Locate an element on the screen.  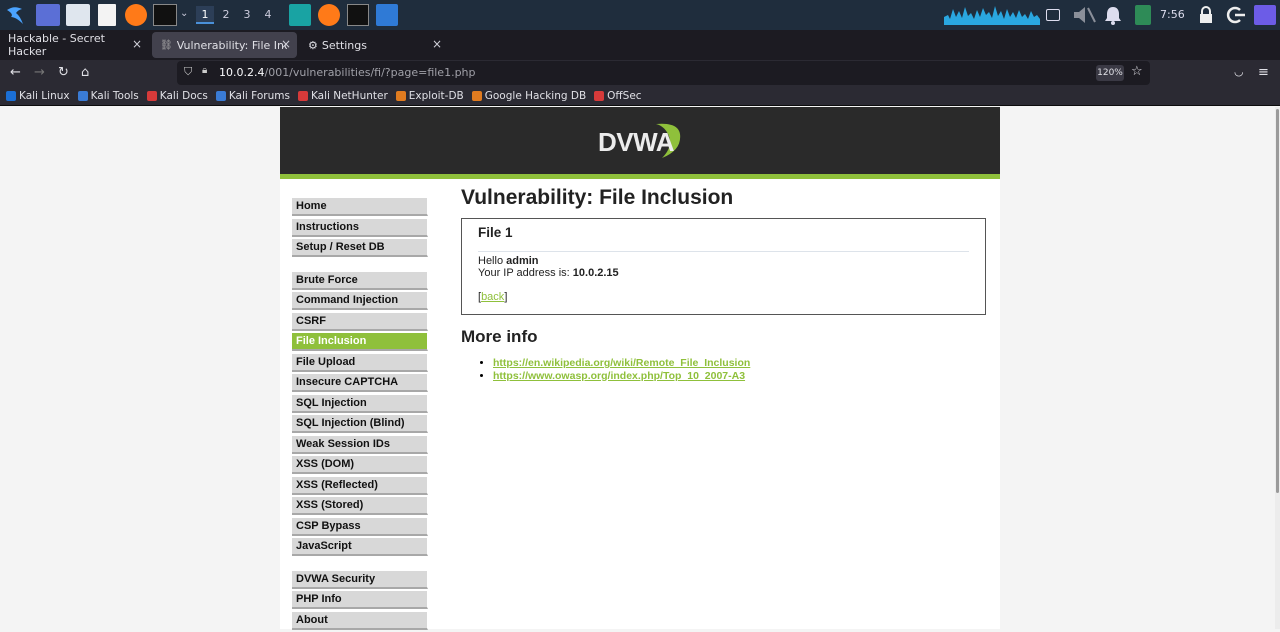
bookmark-kali-forums: Kali Forums is located at coordinates (252, 96).